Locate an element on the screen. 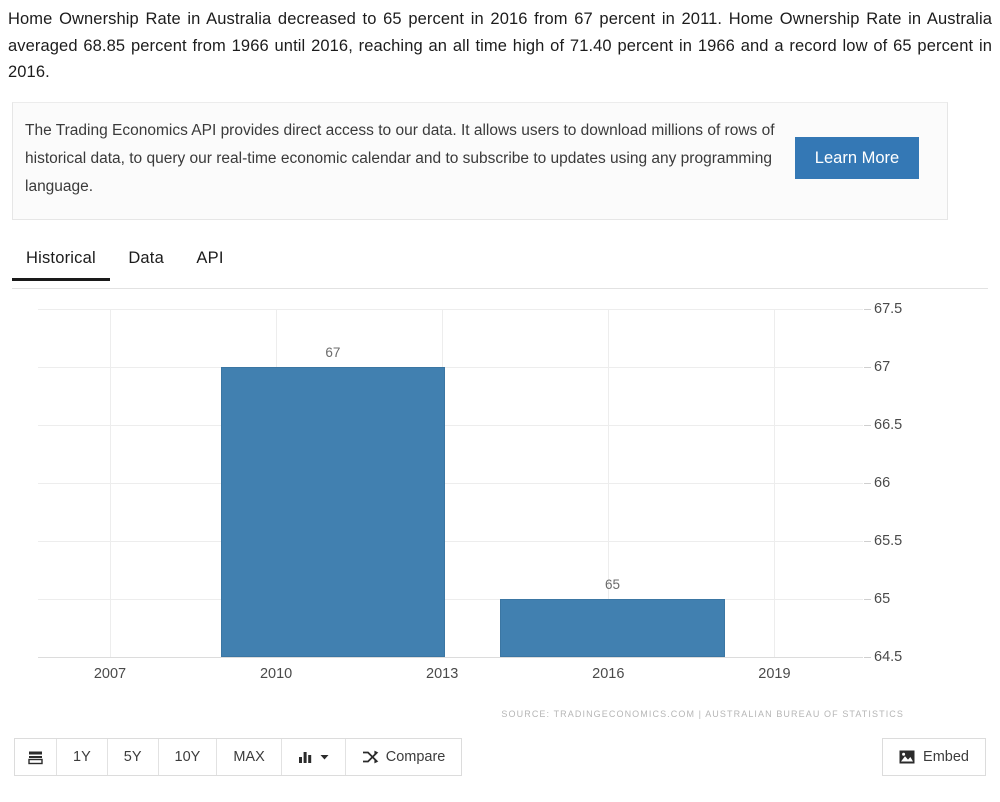 The image size is (1000, 802). embed-label: Embed is located at coordinates (946, 757).